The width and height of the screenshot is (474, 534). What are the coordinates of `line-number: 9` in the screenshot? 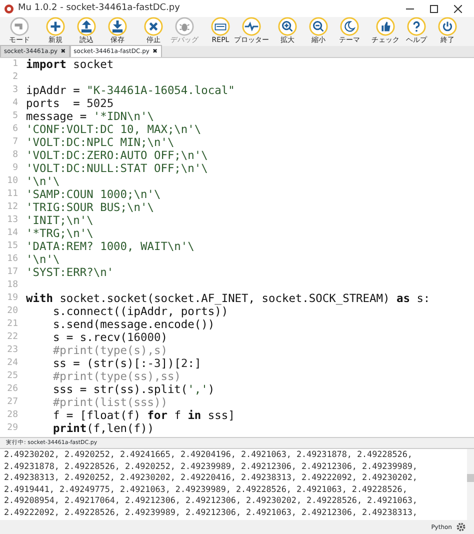 It's located at (15, 168).